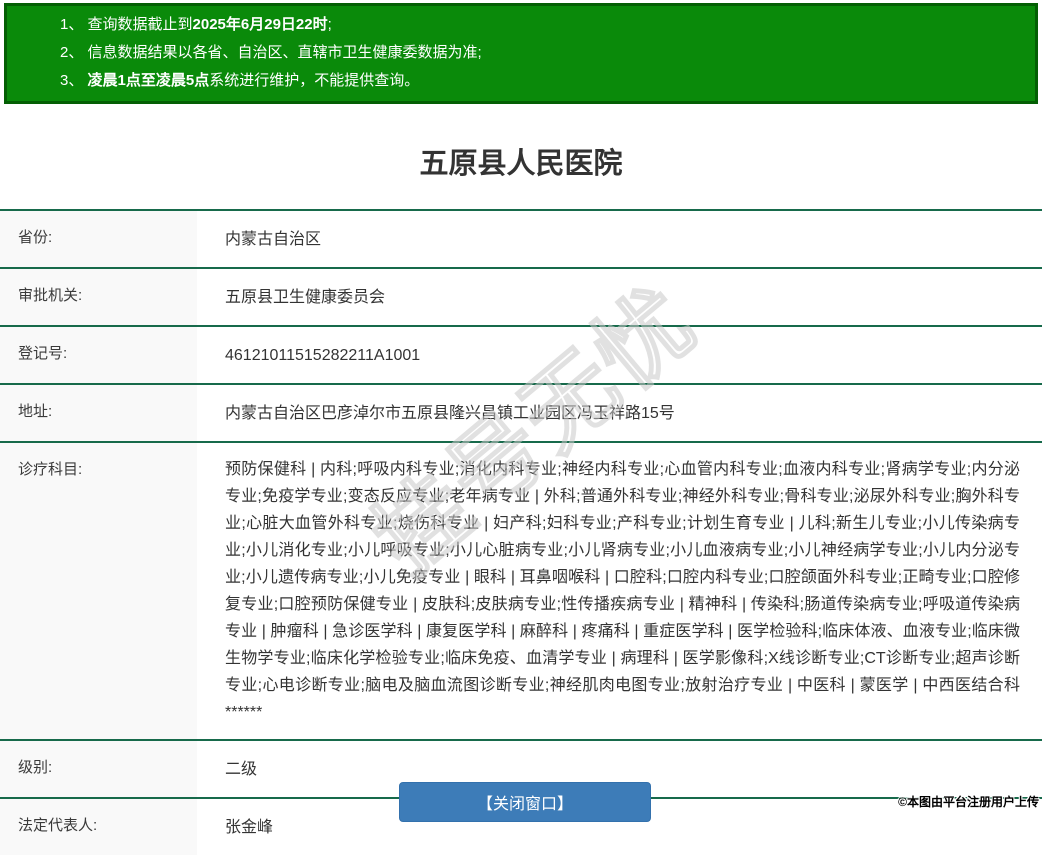  Describe the element at coordinates (323, 355) in the screenshot. I see `row-value: 46121011515282211A1001` at that location.